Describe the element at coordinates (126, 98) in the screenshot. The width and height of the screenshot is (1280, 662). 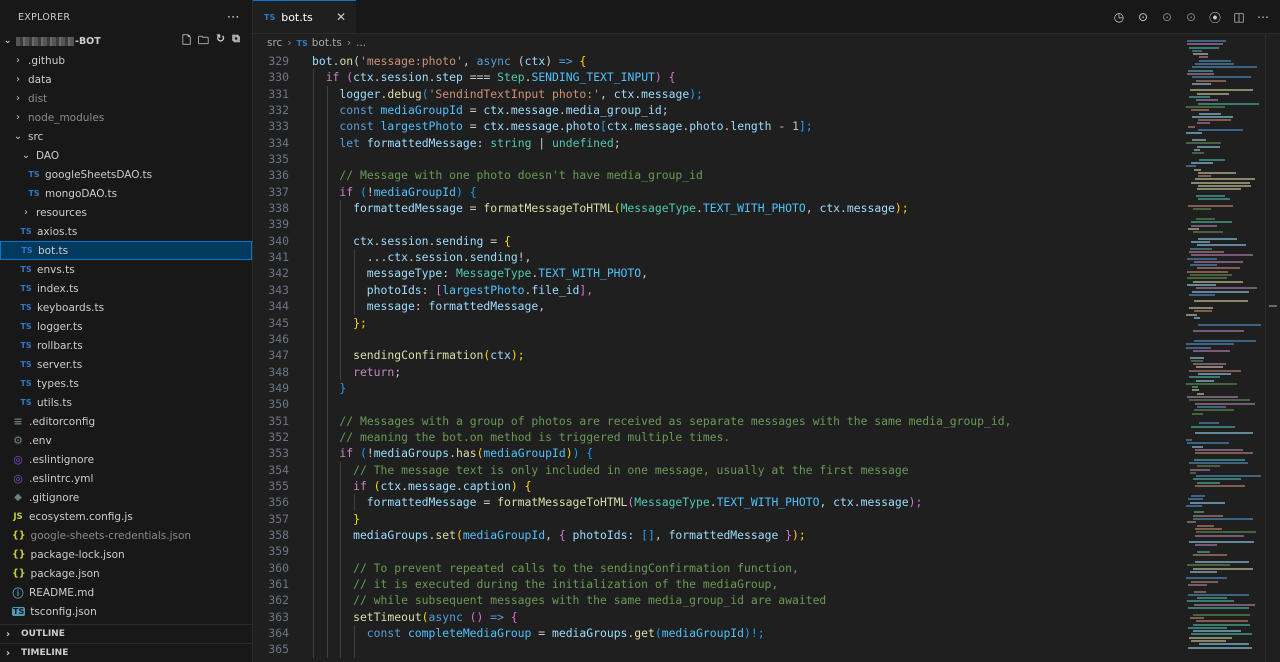
I see `tree-item-dist: › dist` at that location.